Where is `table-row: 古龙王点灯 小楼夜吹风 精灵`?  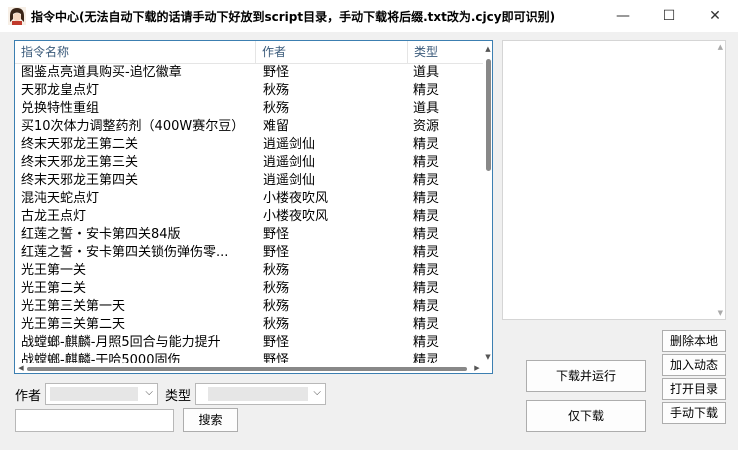
table-row: 古龙王点灯 小楼夜吹风 精灵 is located at coordinates (250, 217).